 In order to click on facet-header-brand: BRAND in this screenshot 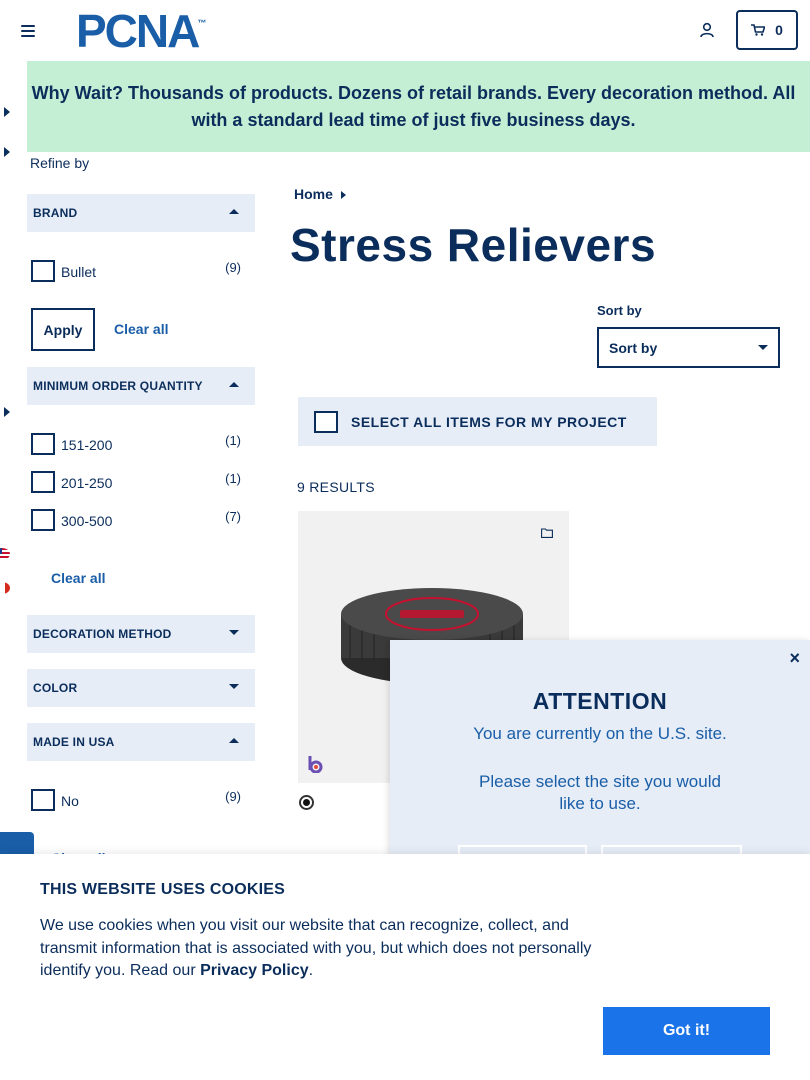, I will do `click(141, 213)`.